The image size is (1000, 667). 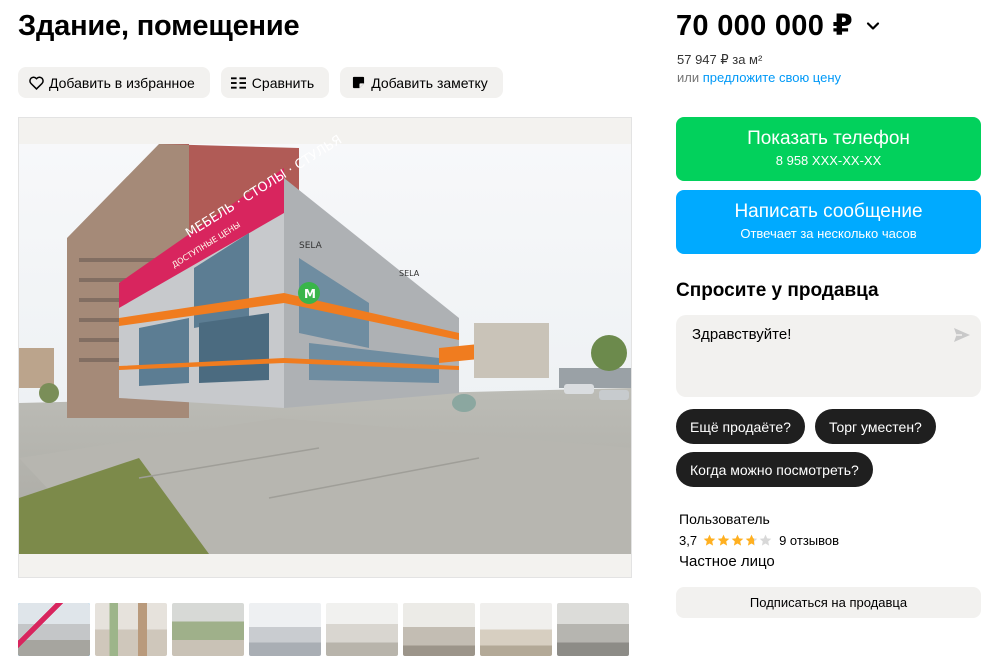 I want to click on price-per-sqm: 57 947 ₽ за м², so click(x=720, y=59).